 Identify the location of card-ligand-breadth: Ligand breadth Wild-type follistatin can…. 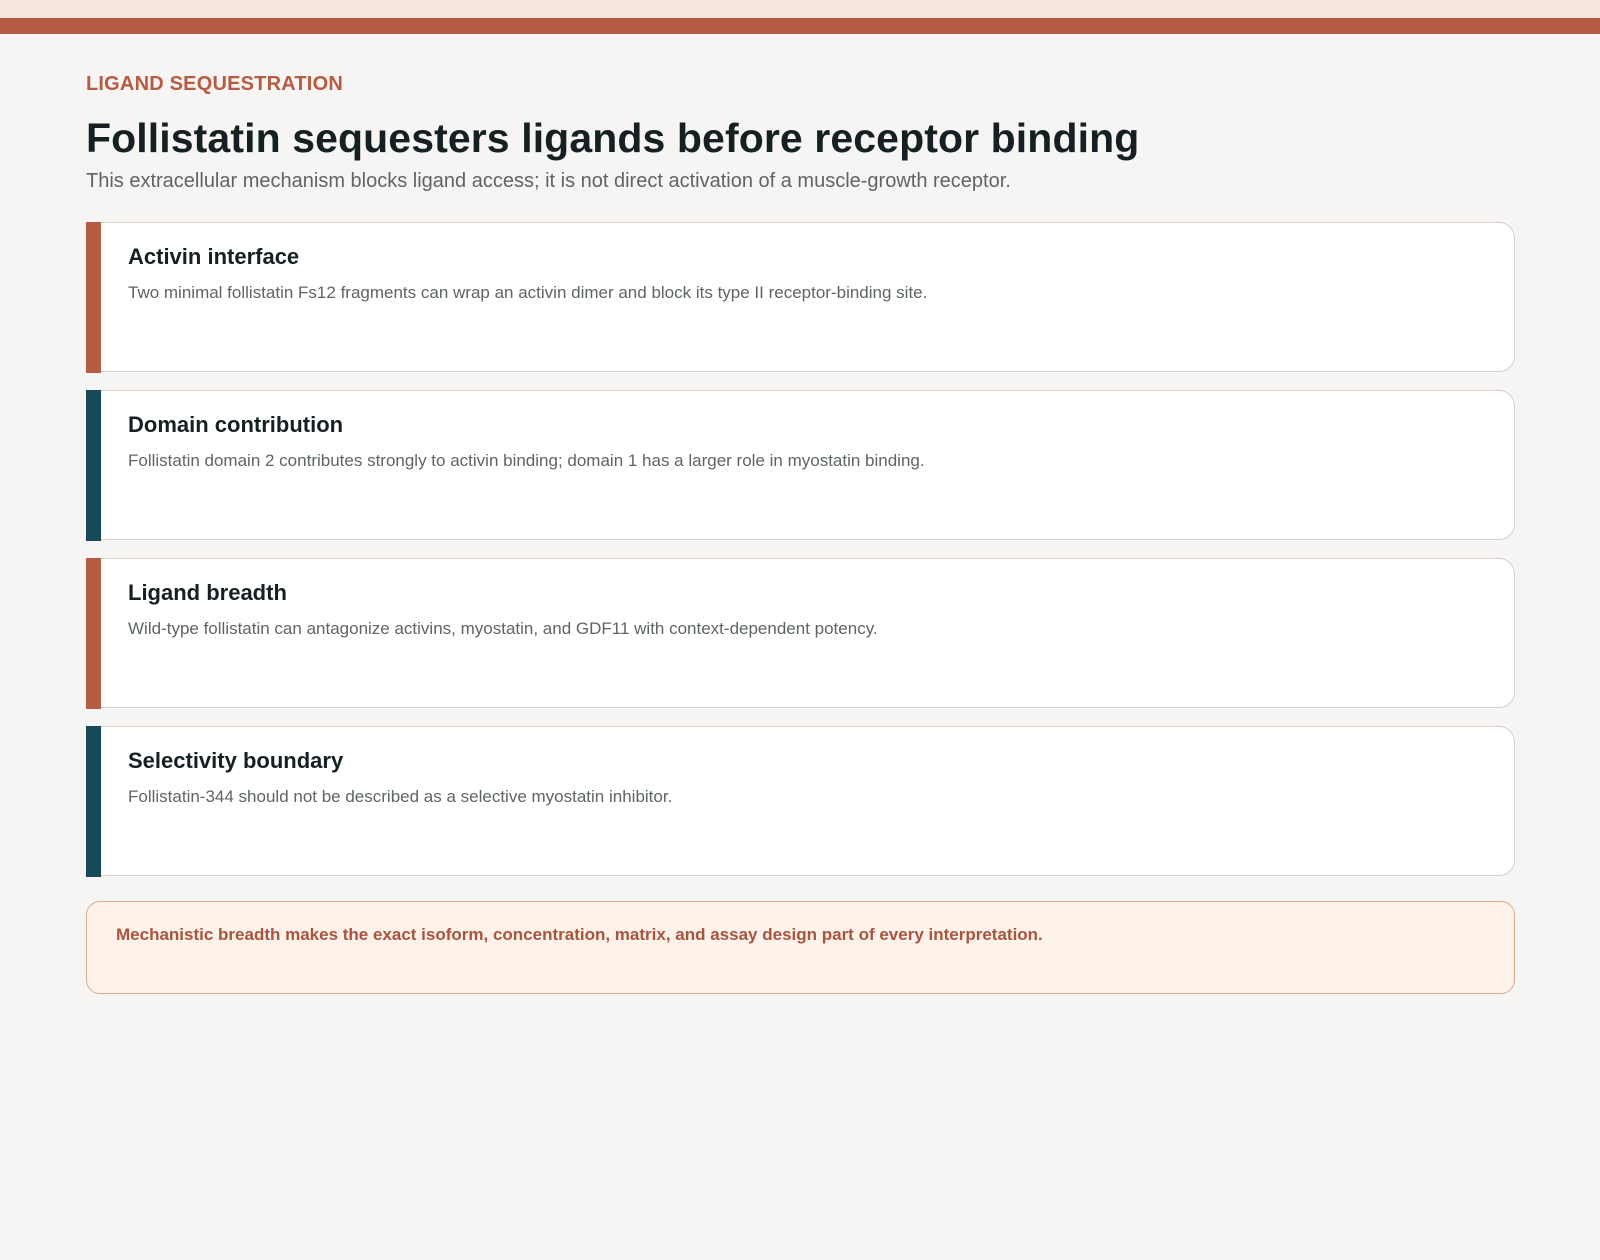
(800, 633).